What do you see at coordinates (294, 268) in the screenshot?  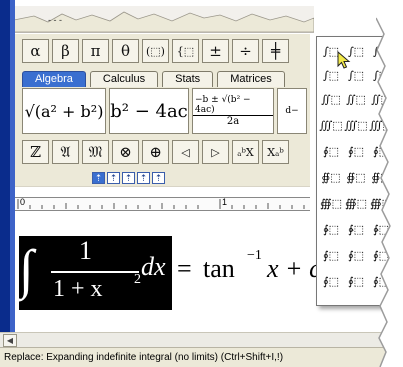 I see `rhs-variable: x + c` at bounding box center [294, 268].